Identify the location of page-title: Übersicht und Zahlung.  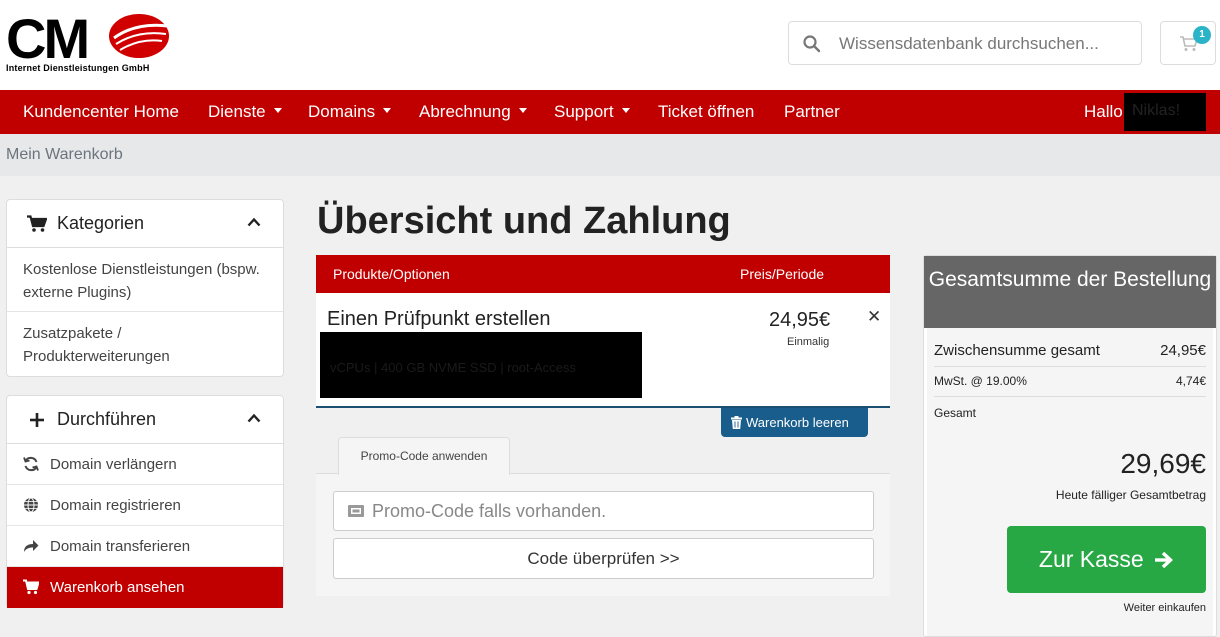
(524, 221).